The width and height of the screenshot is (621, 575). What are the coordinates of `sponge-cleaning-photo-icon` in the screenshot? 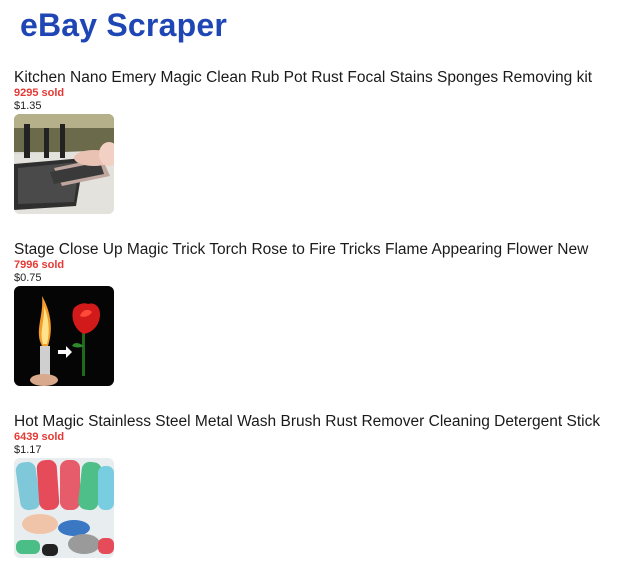 It's located at (64, 164).